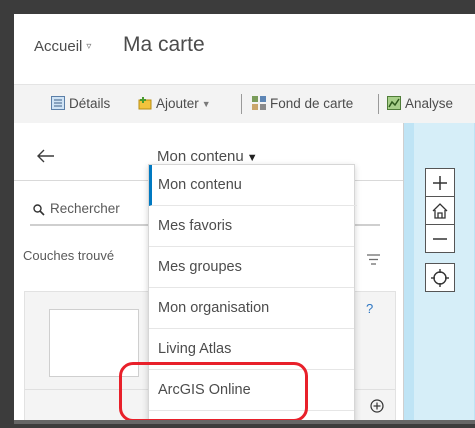  Describe the element at coordinates (200, 267) in the screenshot. I see `menu-item-label: Mes groupes` at that location.